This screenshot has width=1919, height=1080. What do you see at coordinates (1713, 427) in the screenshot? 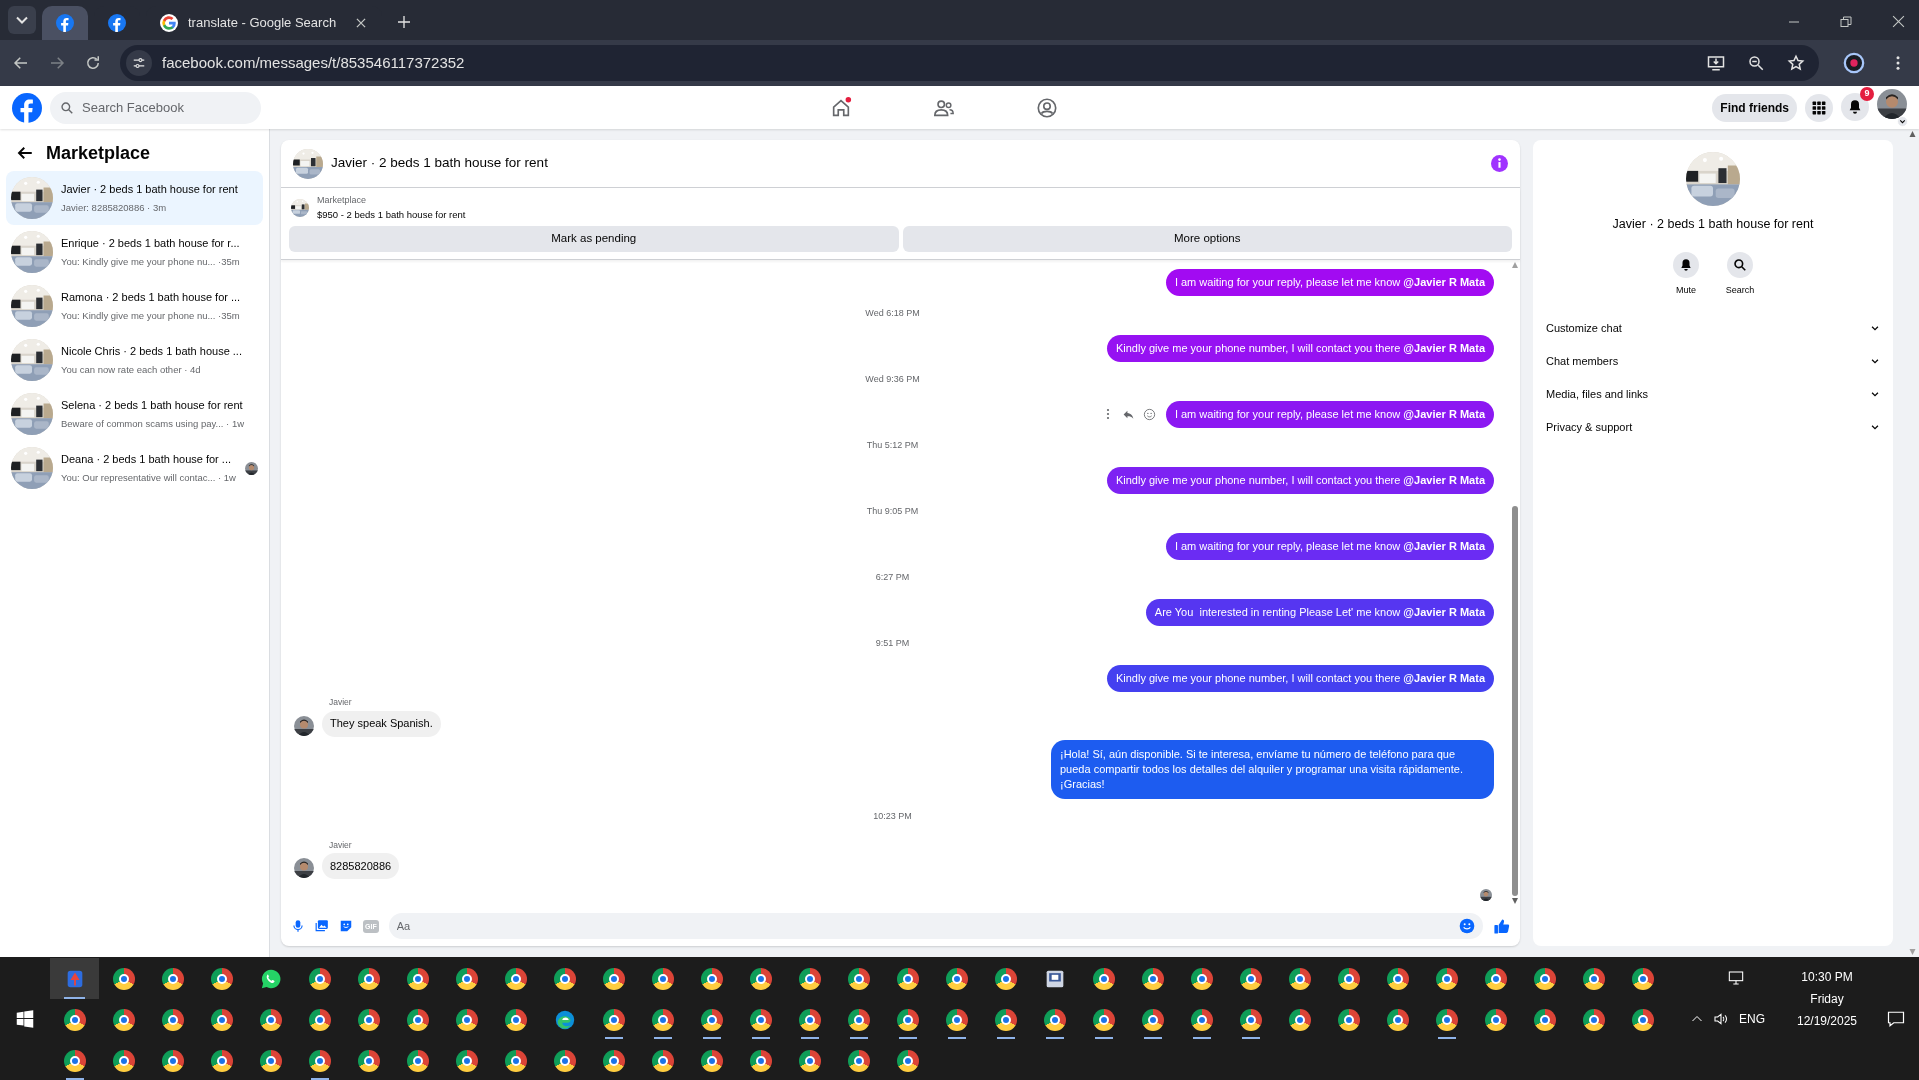
I see `details-section: Privacy & support` at bounding box center [1713, 427].